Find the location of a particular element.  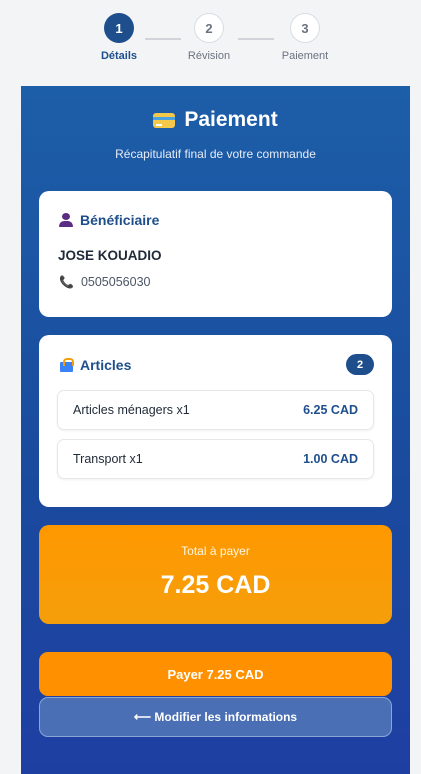

pay-button: Payer 7.25 CAD is located at coordinates (215, 674).